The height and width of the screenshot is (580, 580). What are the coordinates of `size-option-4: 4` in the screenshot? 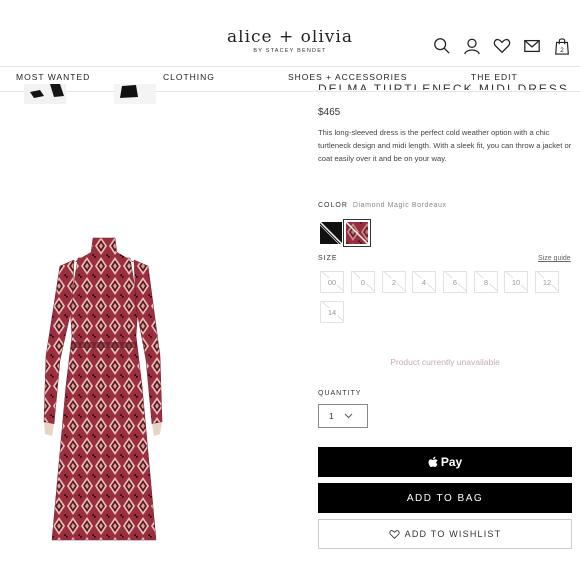 It's located at (424, 282).